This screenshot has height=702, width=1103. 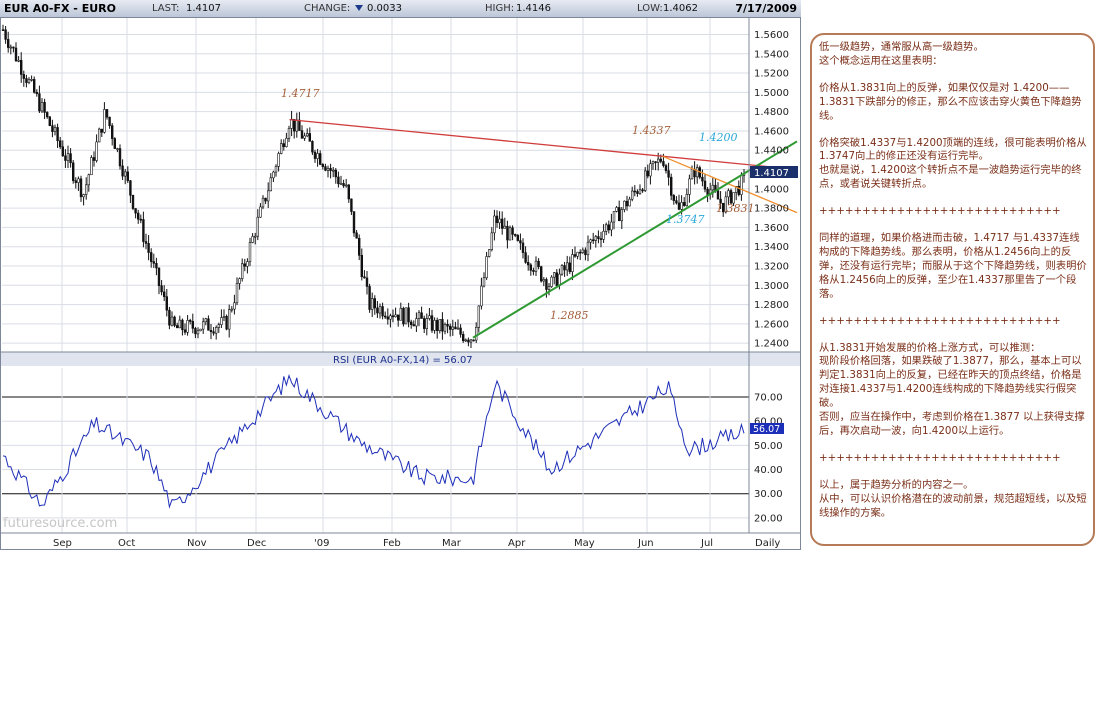 I want to click on time-tick-label: Jul, so click(x=706, y=543).